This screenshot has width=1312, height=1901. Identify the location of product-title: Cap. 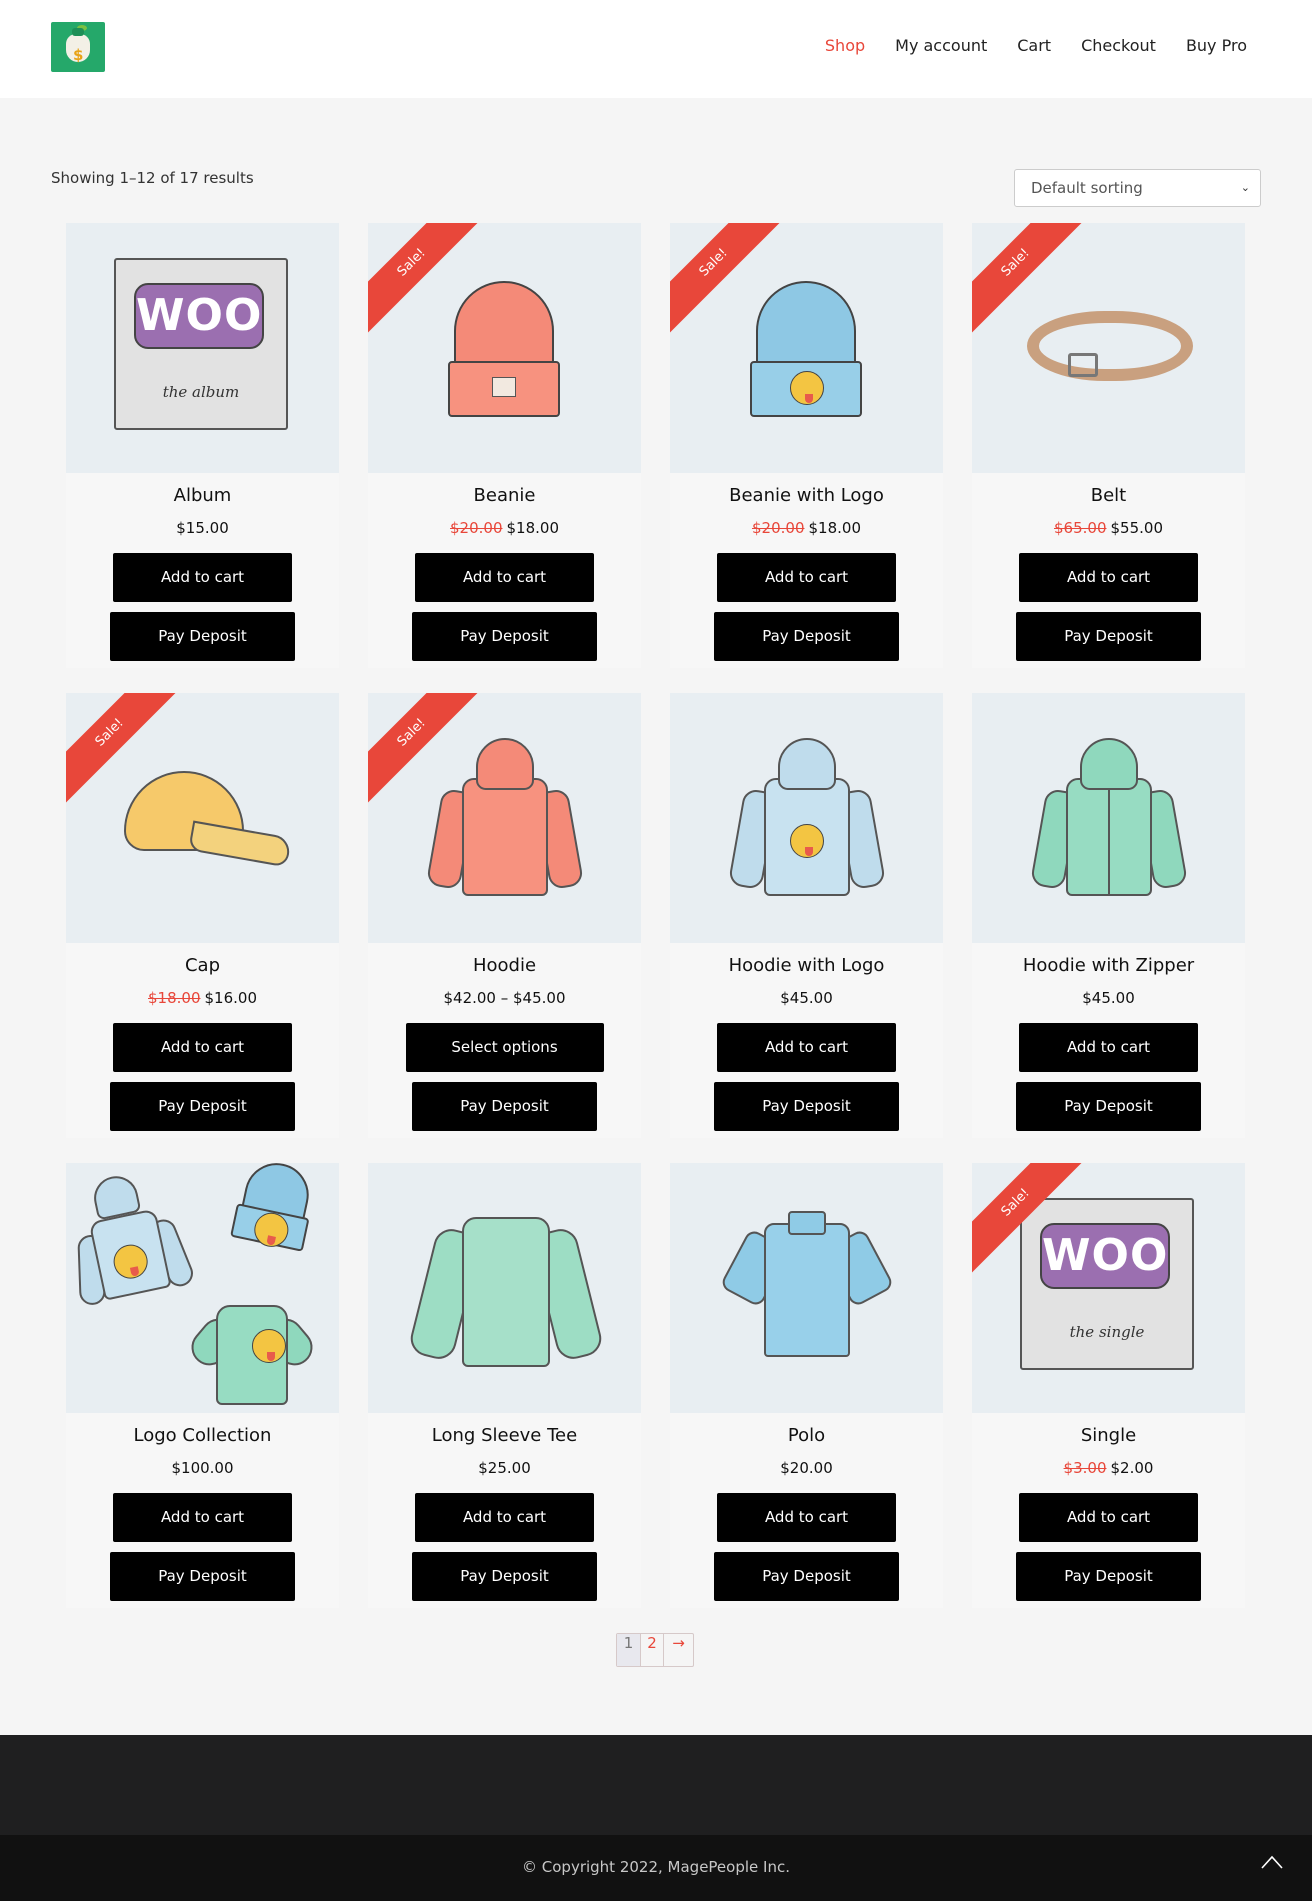
(202, 967).